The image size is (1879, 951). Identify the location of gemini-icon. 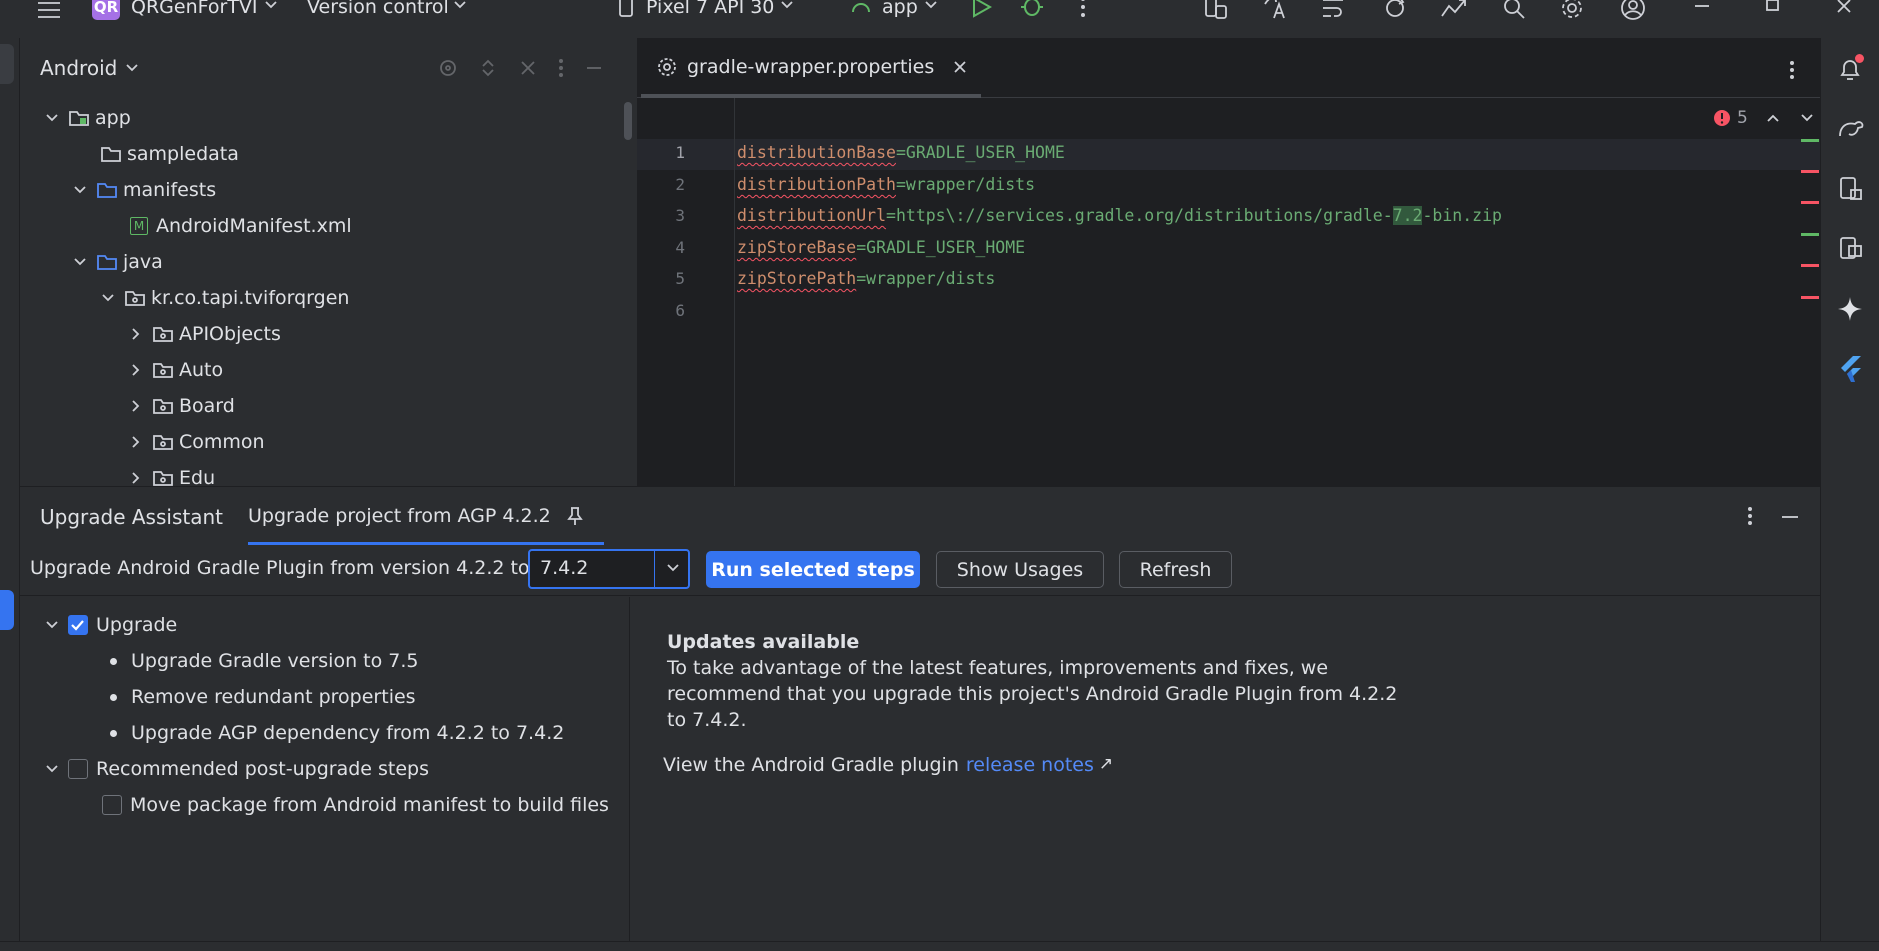
(1850, 309).